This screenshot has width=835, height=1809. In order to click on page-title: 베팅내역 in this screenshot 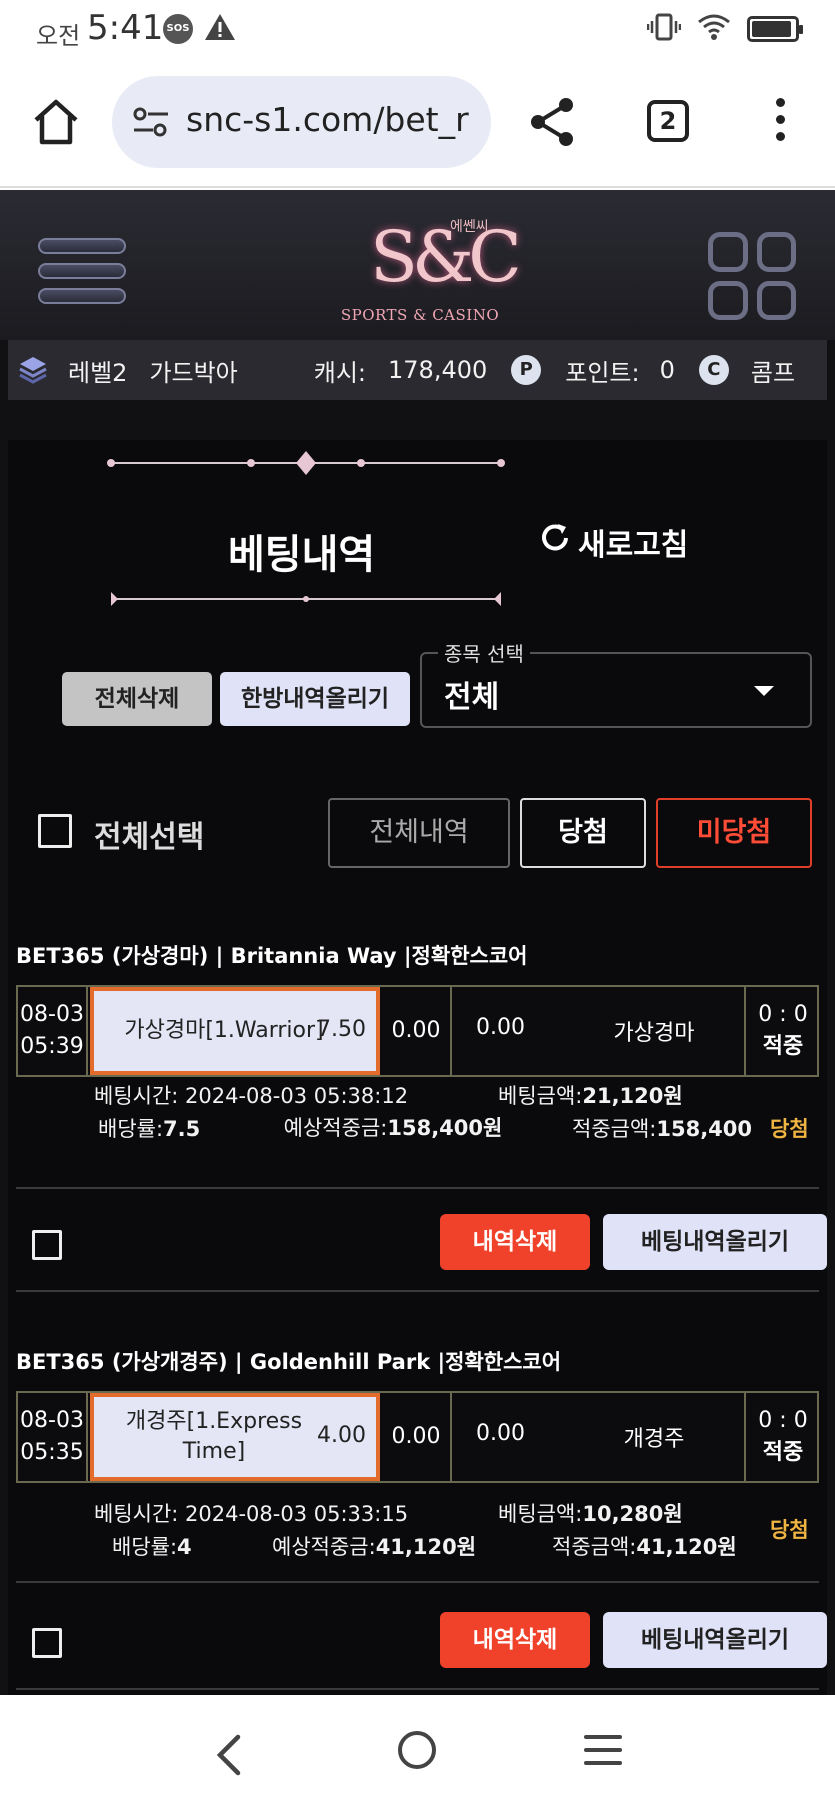, I will do `click(302, 555)`.